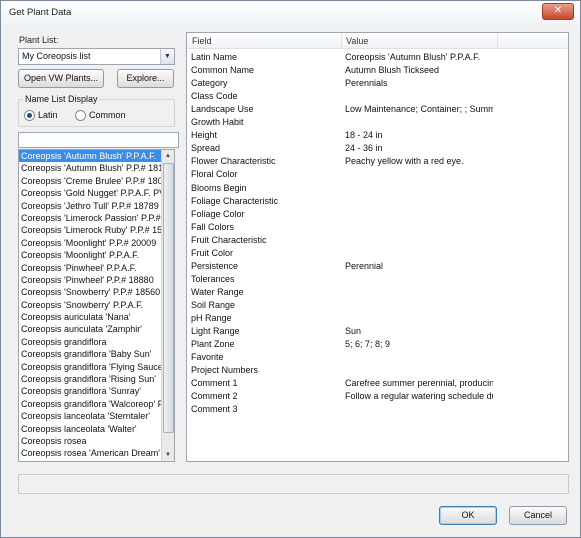  I want to click on field-cell: Latin Name, so click(214, 57).